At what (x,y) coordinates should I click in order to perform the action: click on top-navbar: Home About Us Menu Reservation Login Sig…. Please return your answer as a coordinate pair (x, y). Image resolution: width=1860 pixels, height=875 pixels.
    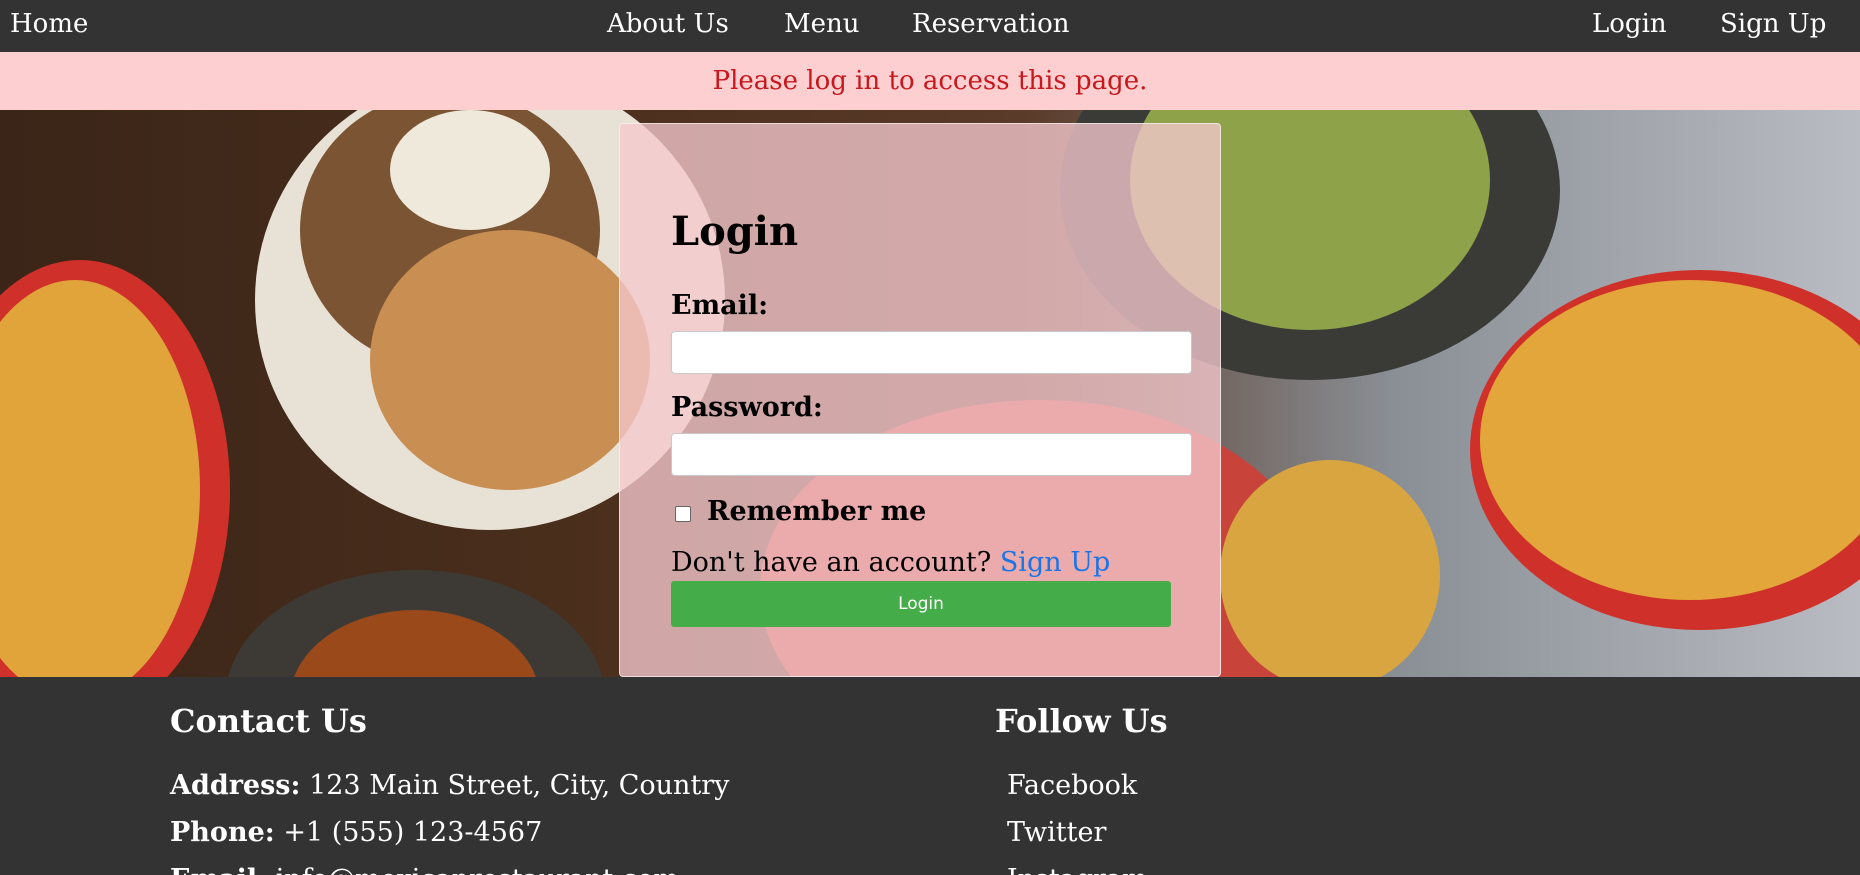
    Looking at the image, I should click on (930, 26).